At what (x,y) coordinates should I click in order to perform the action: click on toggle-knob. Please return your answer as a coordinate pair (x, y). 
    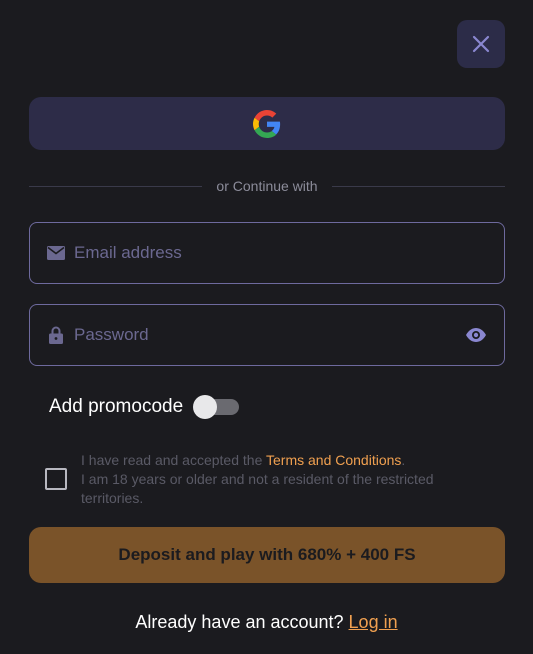
    Looking at the image, I should click on (205, 407).